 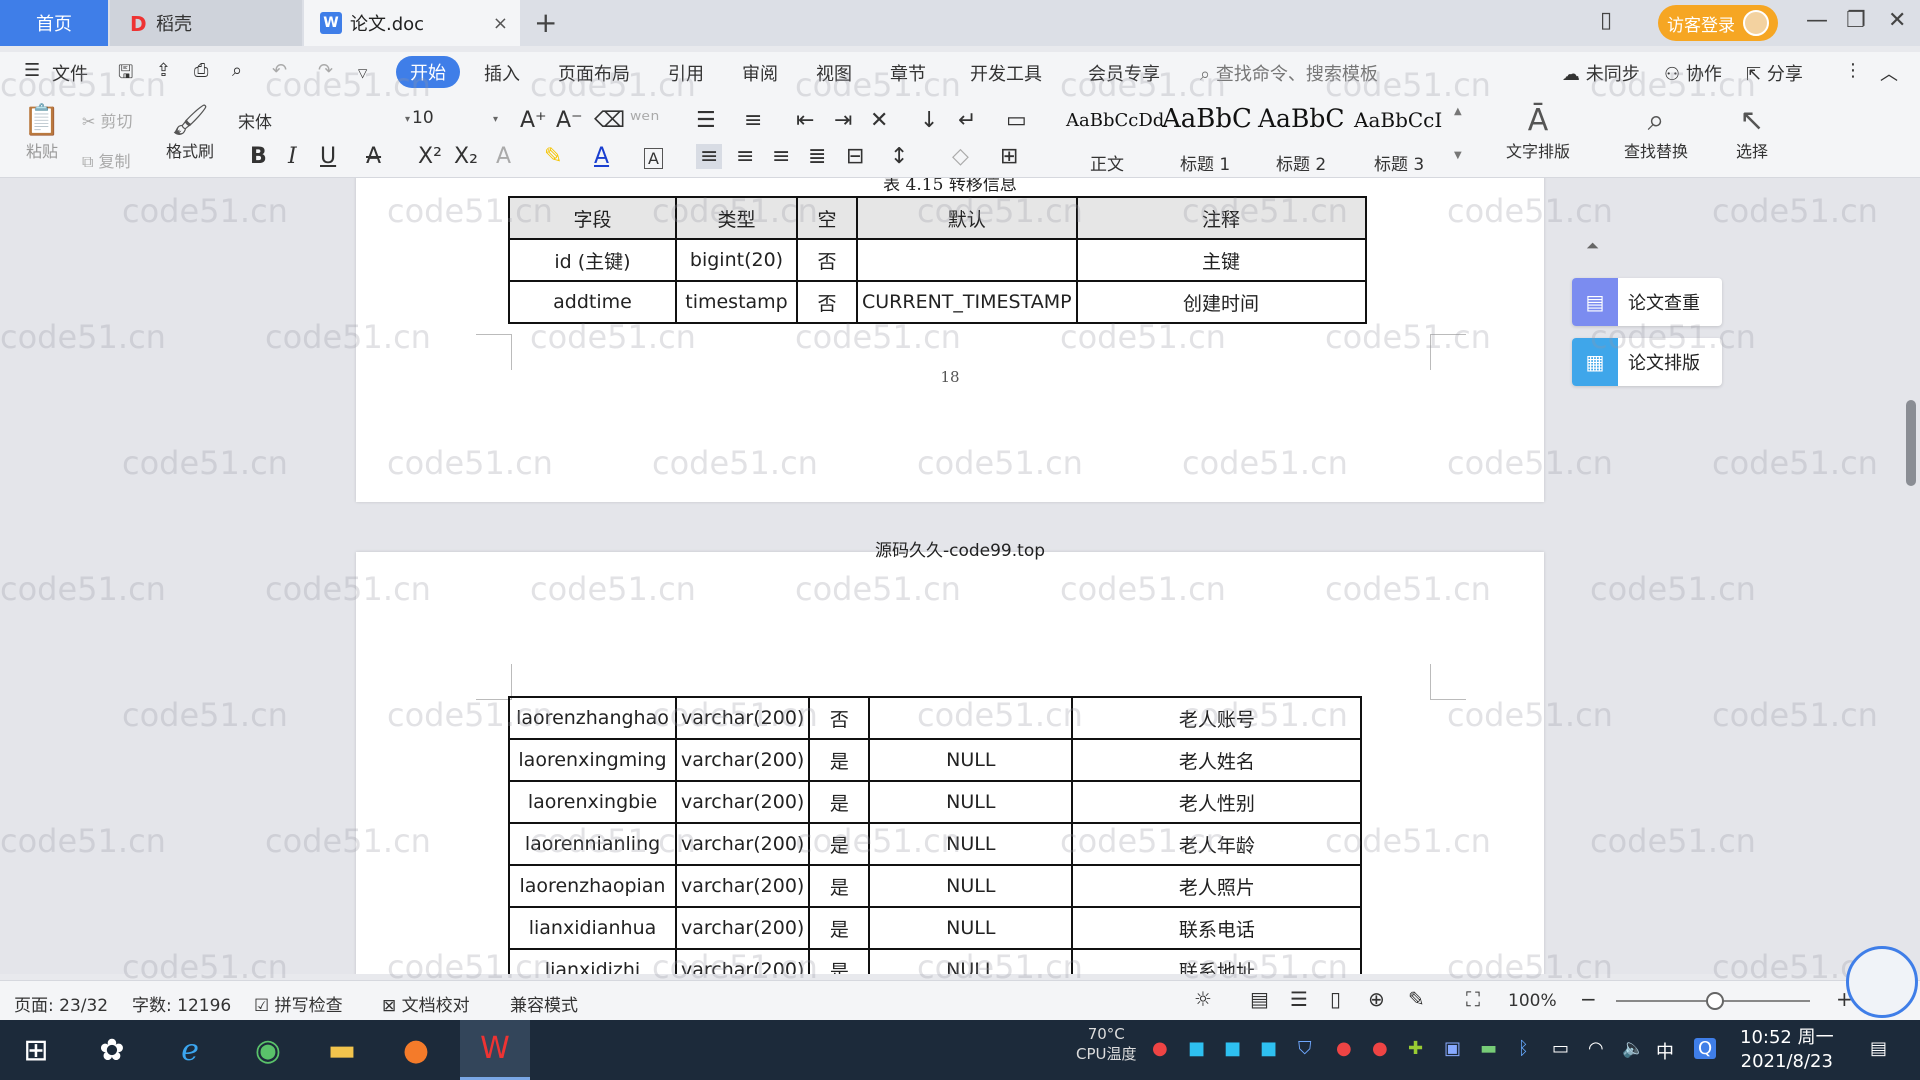 What do you see at coordinates (107, 120) in the screenshot?
I see `cut-button: ✂ 剪切` at bounding box center [107, 120].